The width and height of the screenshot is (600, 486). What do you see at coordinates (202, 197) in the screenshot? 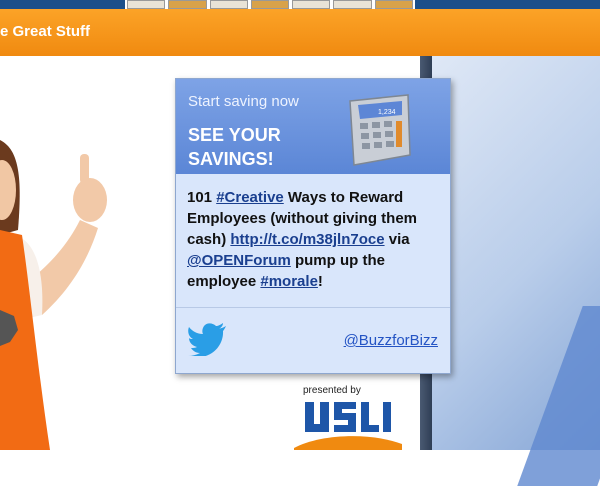
I see `tweet-prefix: 101` at bounding box center [202, 197].